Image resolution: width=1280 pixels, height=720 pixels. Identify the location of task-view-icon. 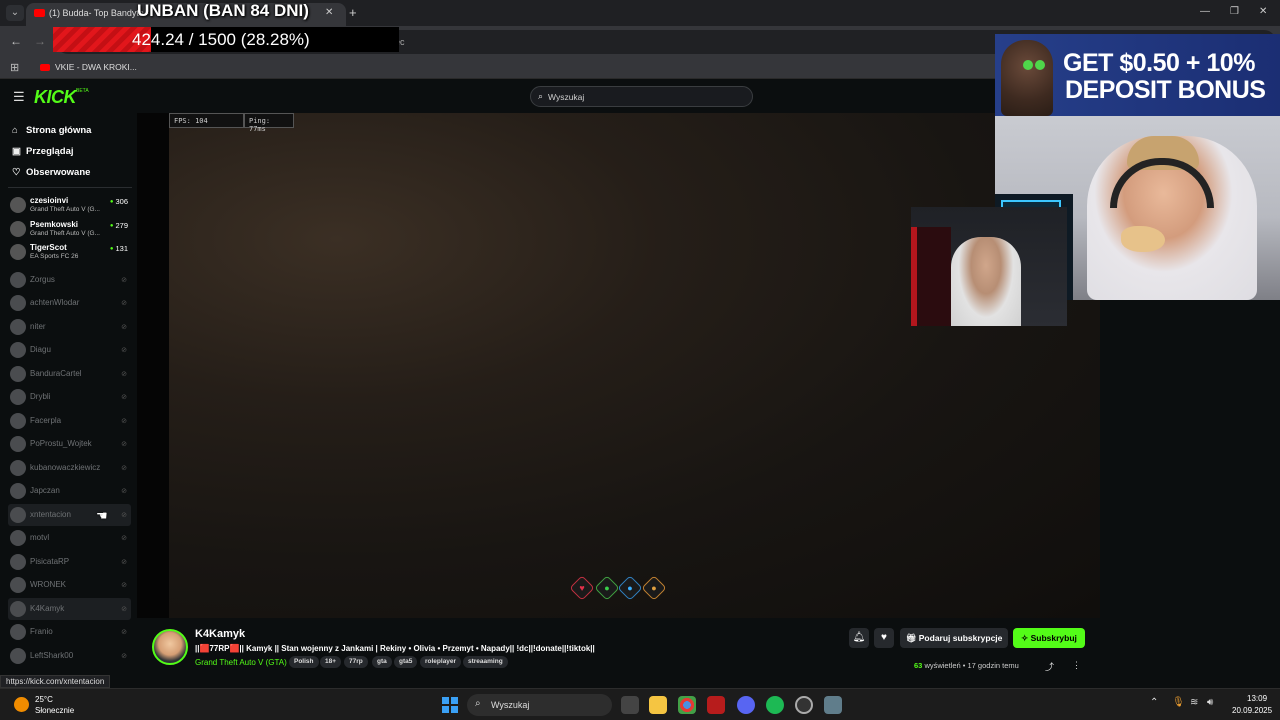
(630, 705).